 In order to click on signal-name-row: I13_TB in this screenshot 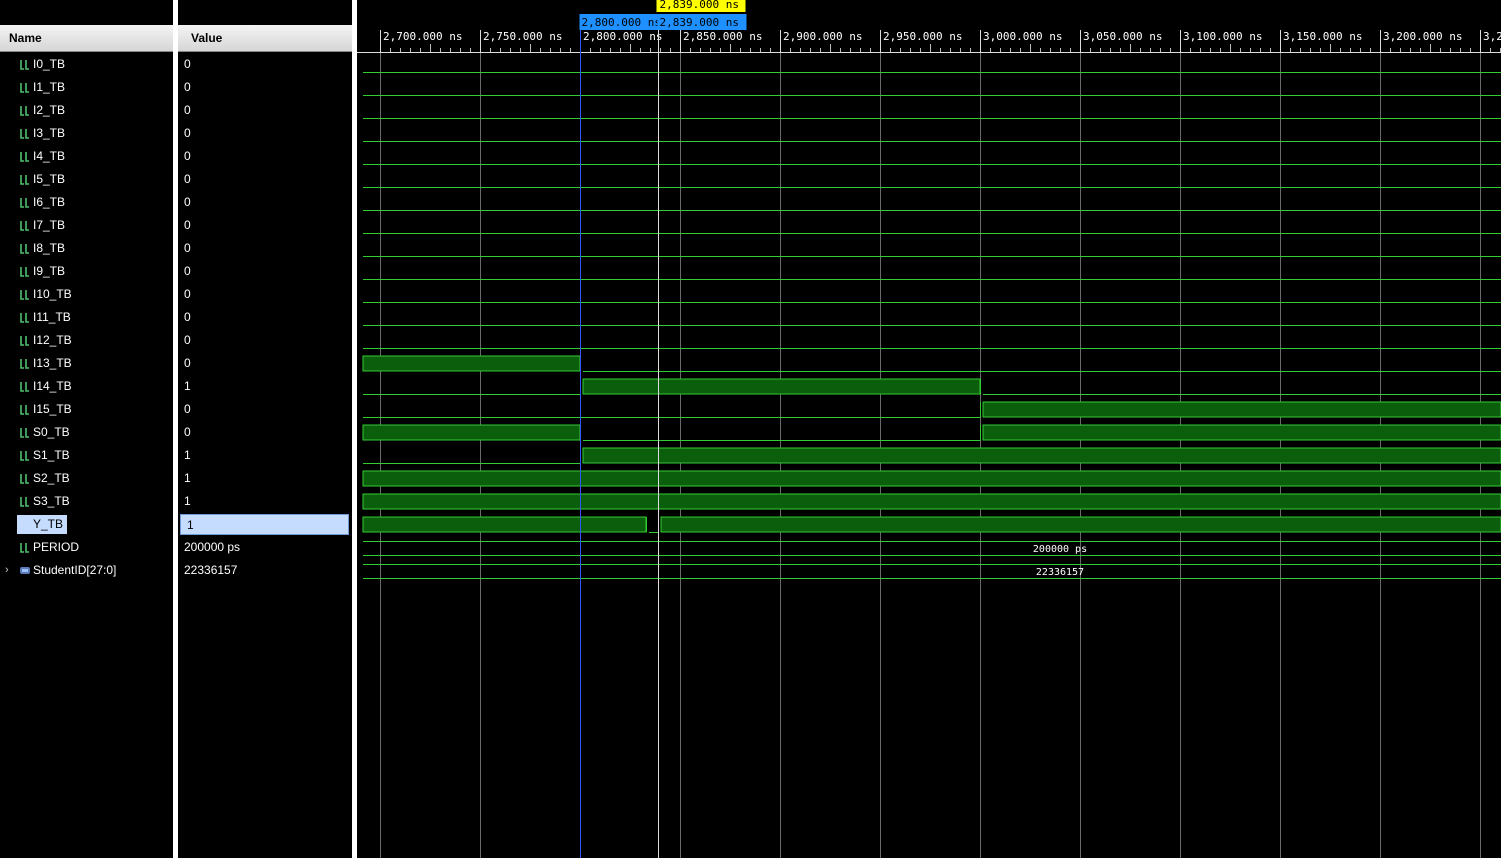, I will do `click(86, 363)`.